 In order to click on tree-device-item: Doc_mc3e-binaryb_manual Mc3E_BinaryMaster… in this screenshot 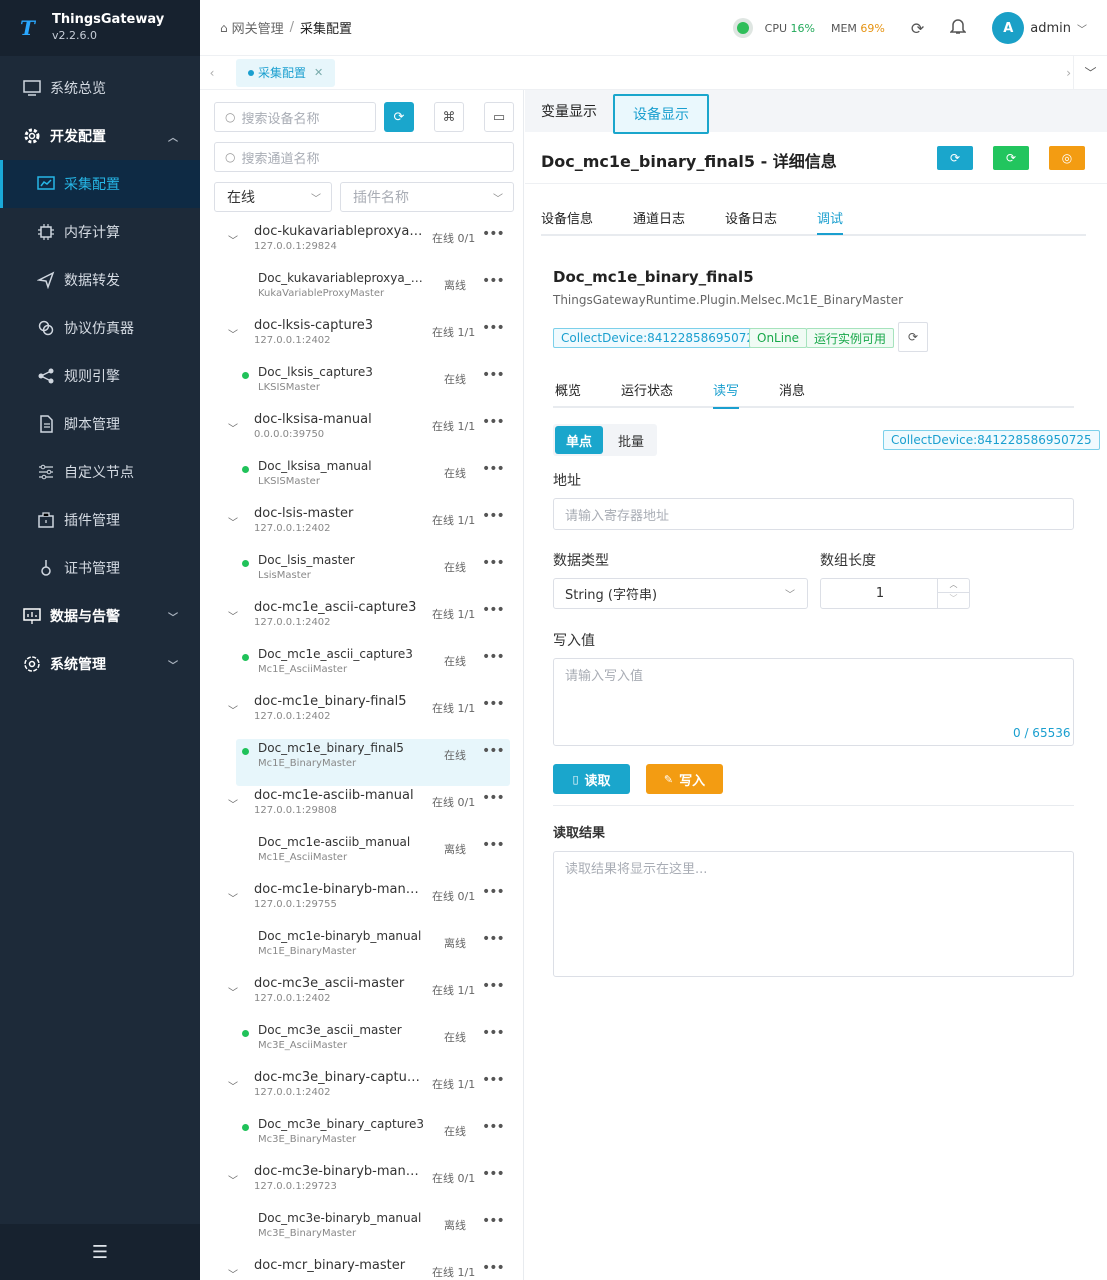, I will do `click(358, 1232)`.